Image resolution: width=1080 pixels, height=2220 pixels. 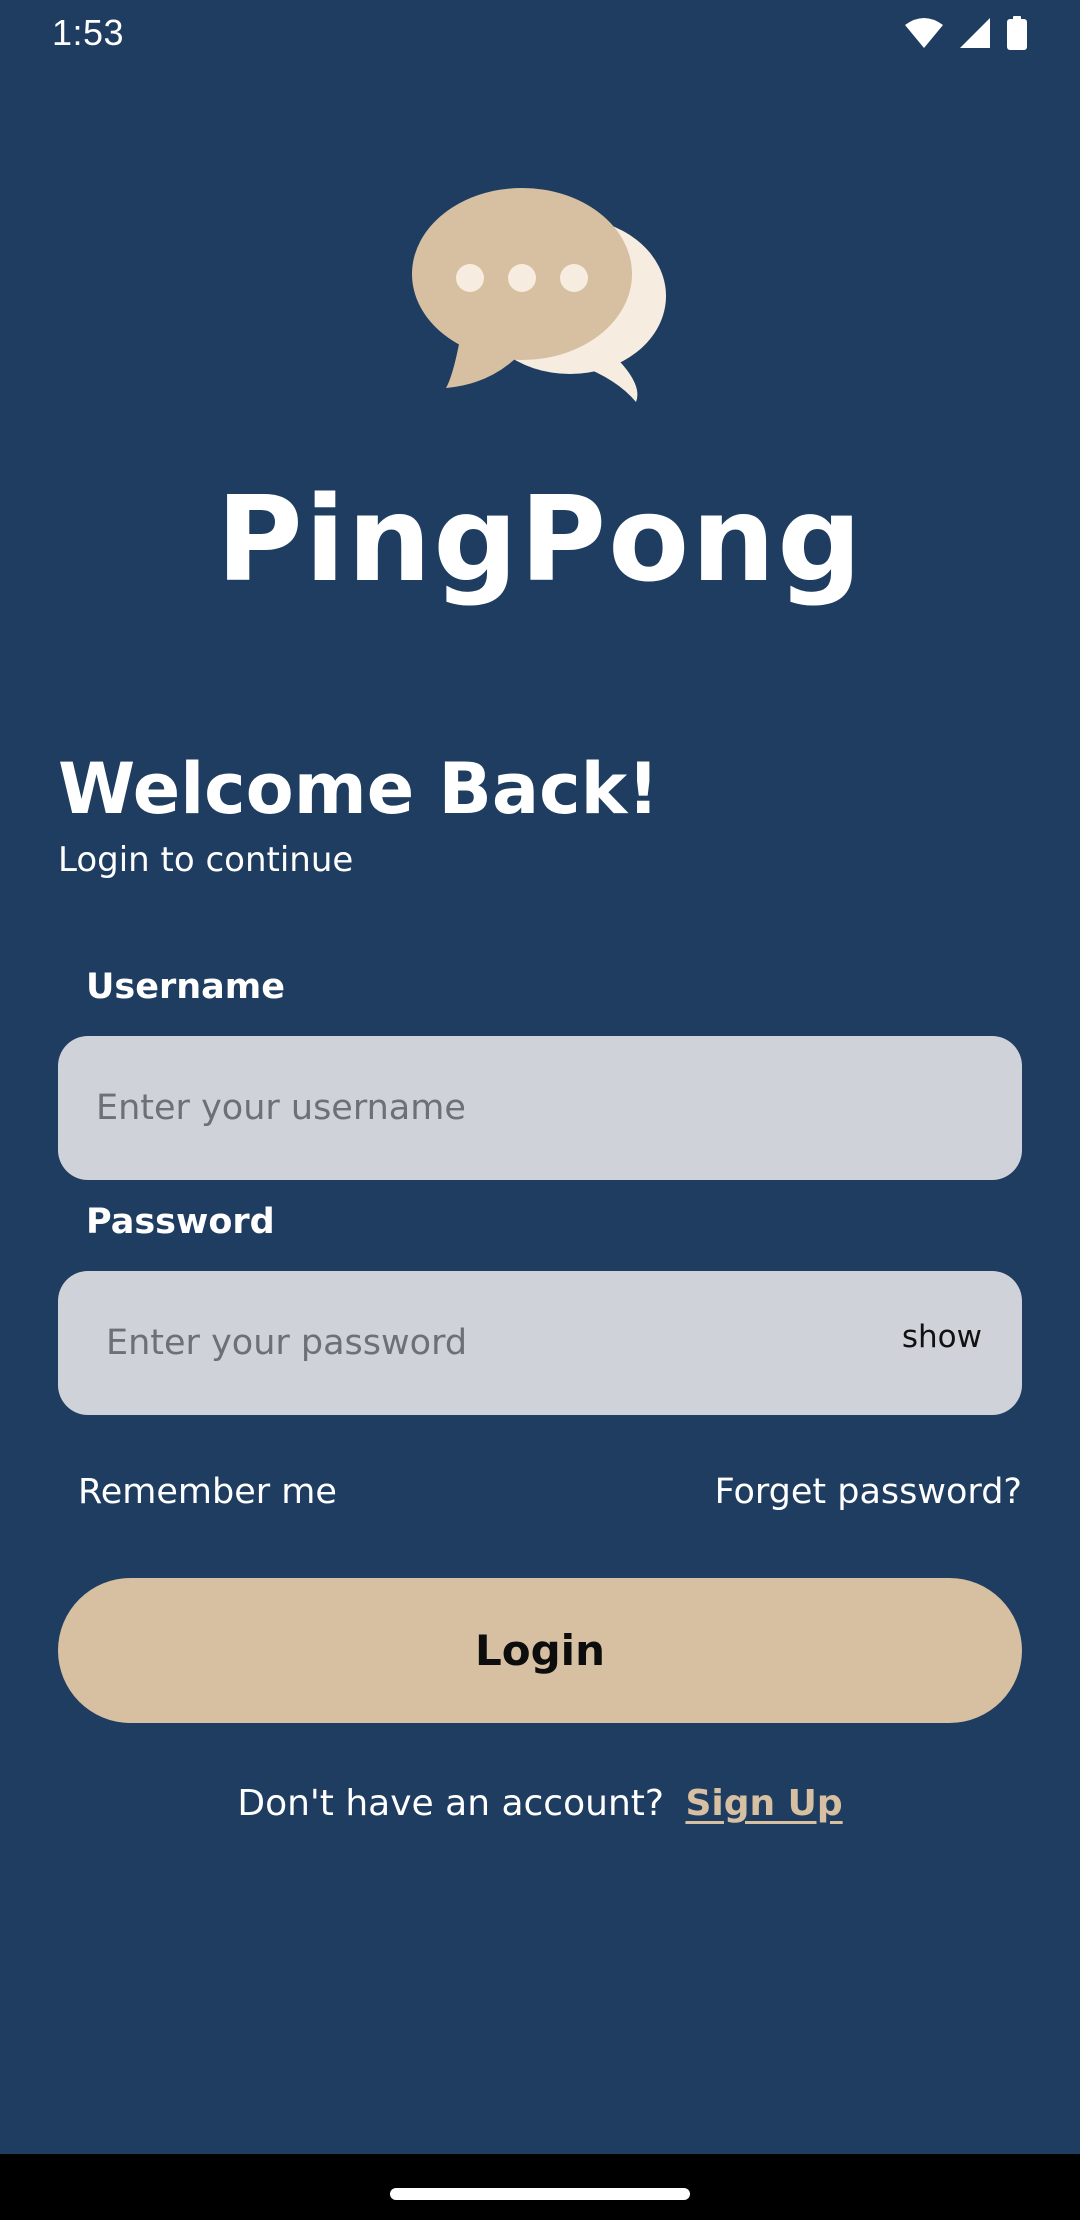 I want to click on password-label: Password, so click(x=180, y=1222).